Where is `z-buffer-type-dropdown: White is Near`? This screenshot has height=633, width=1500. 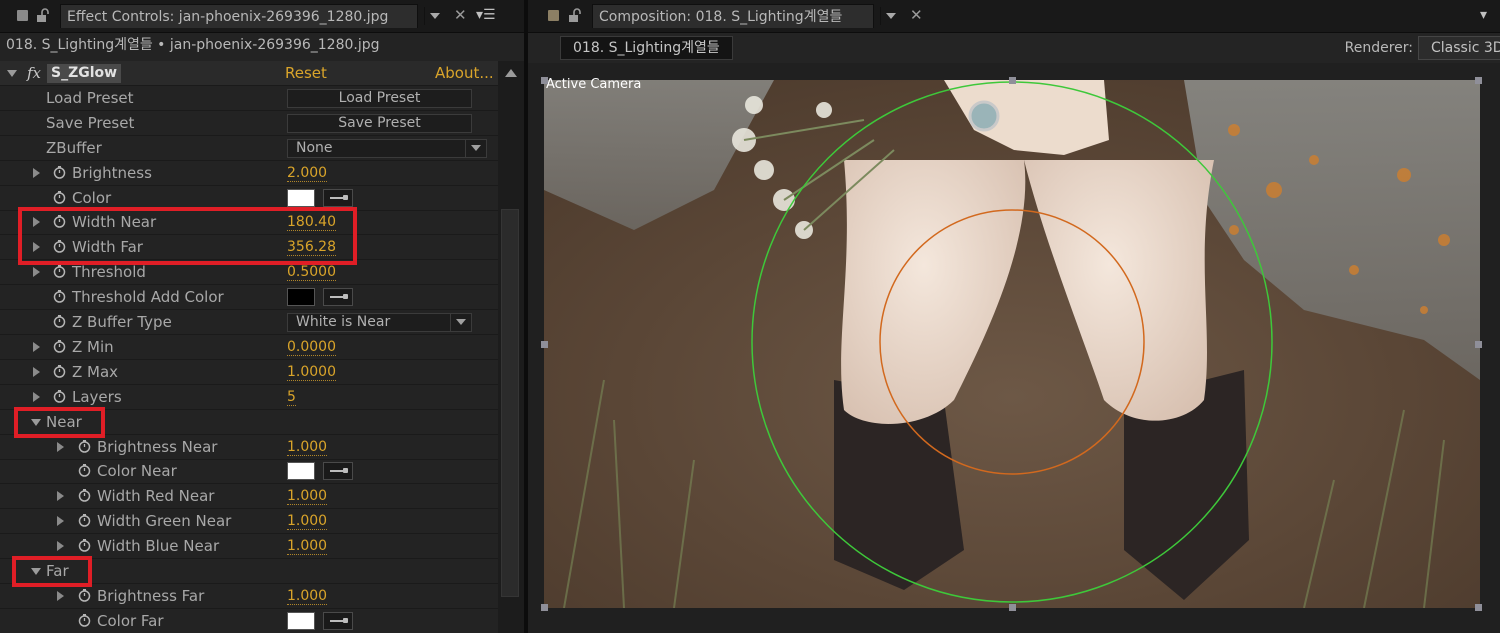 z-buffer-type-dropdown: White is Near is located at coordinates (379, 322).